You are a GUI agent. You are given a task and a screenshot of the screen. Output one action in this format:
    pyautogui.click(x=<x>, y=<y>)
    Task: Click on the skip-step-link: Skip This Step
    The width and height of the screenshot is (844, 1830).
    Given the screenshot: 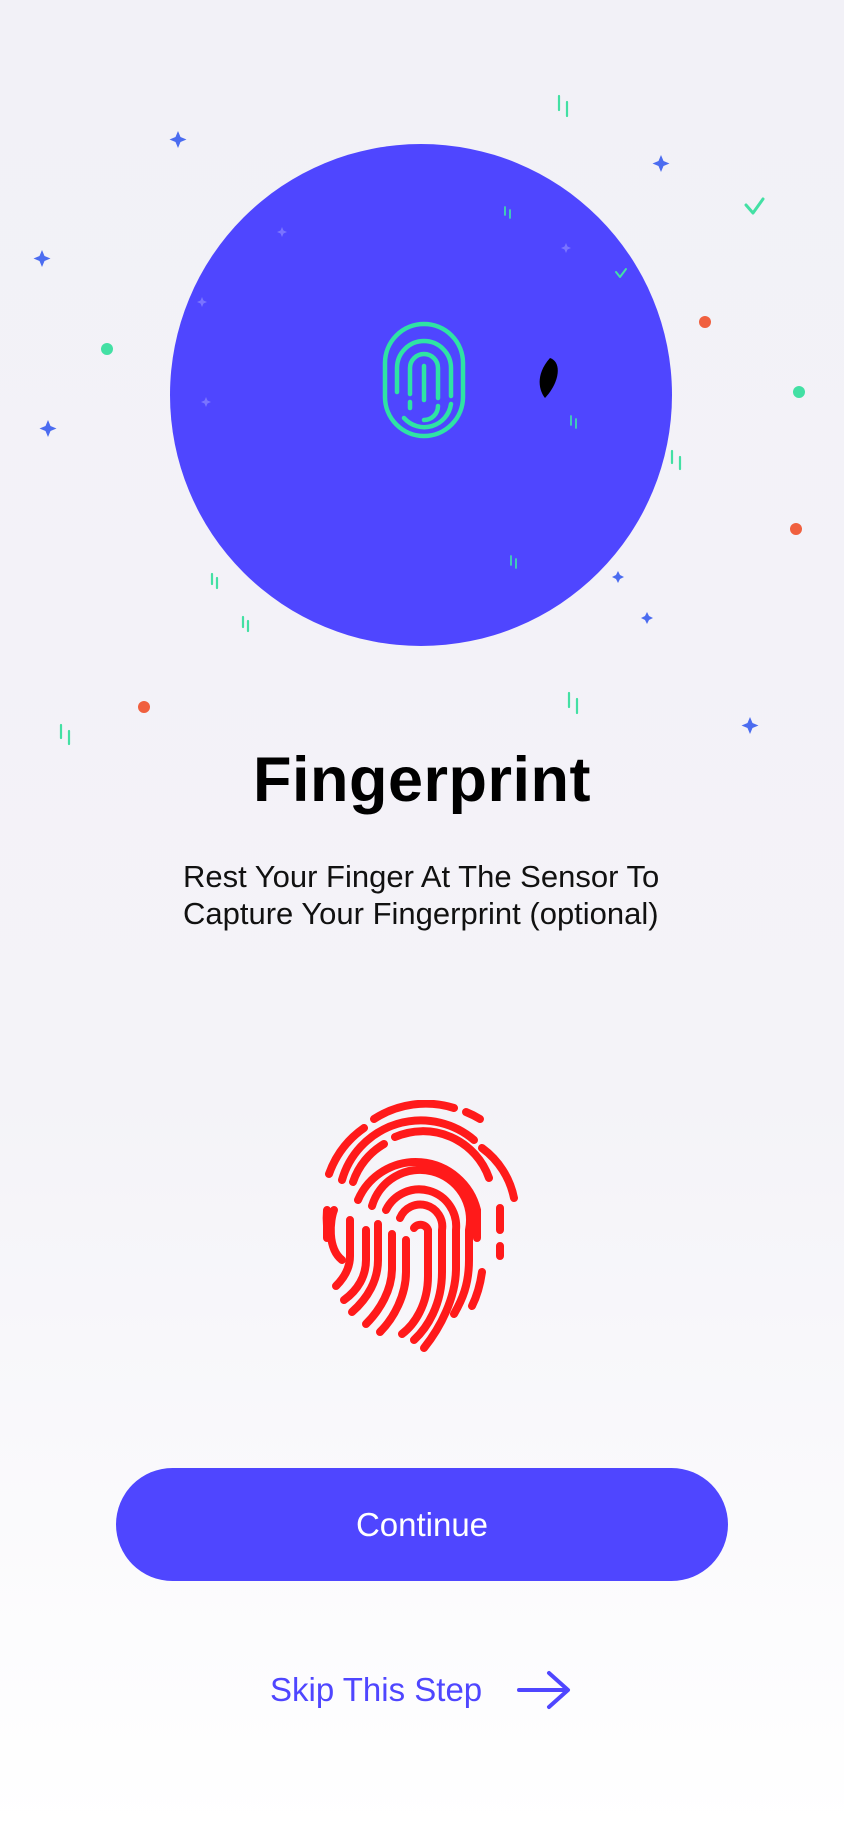 What is the action you would take?
    pyautogui.click(x=421, y=1690)
    